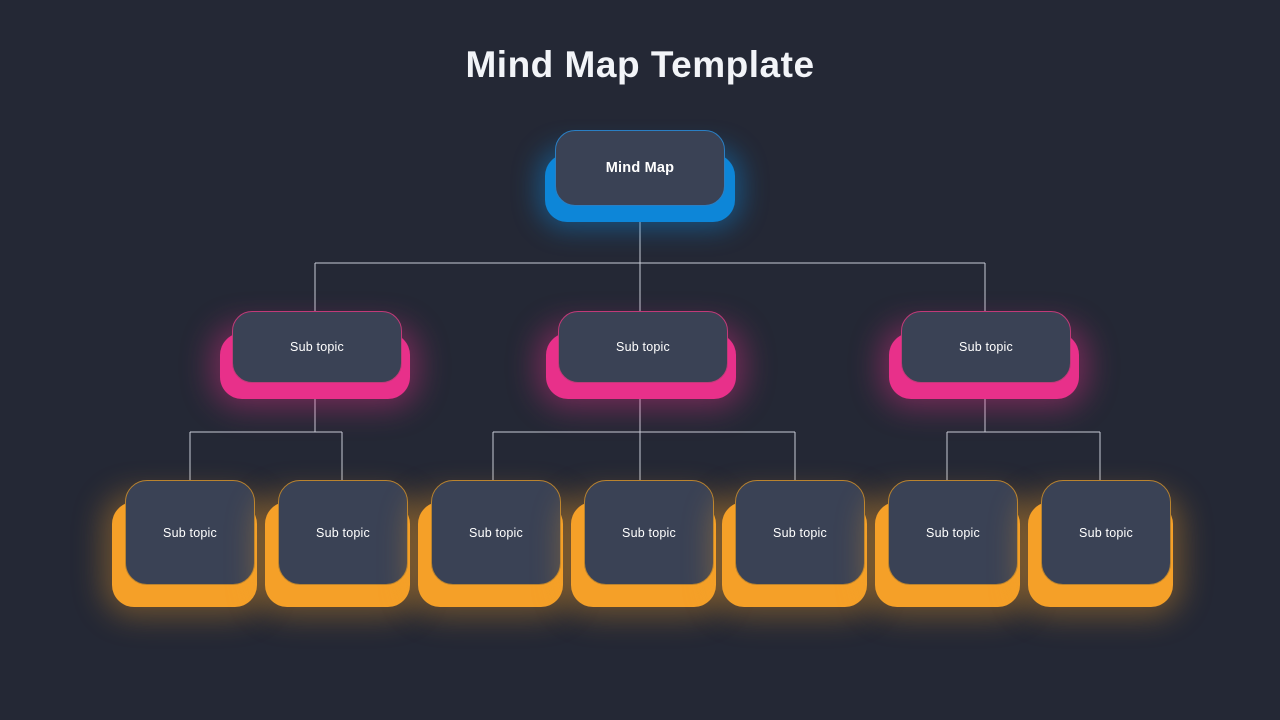 The height and width of the screenshot is (720, 1280). I want to click on node-level3-4: Sub topic, so click(643, 543).